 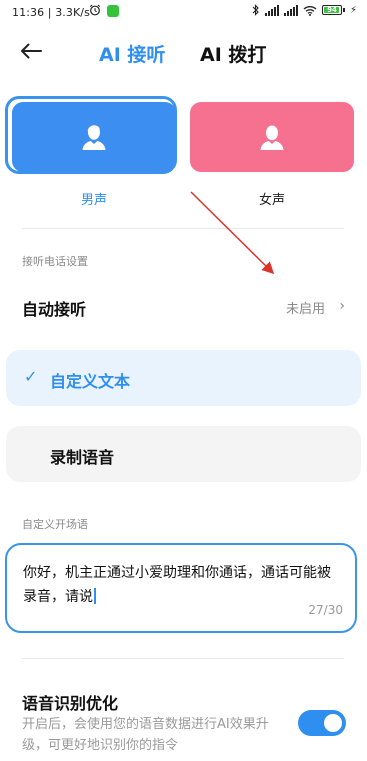 What do you see at coordinates (132, 53) in the screenshot?
I see `tab-ai-answer: AI 接听` at bounding box center [132, 53].